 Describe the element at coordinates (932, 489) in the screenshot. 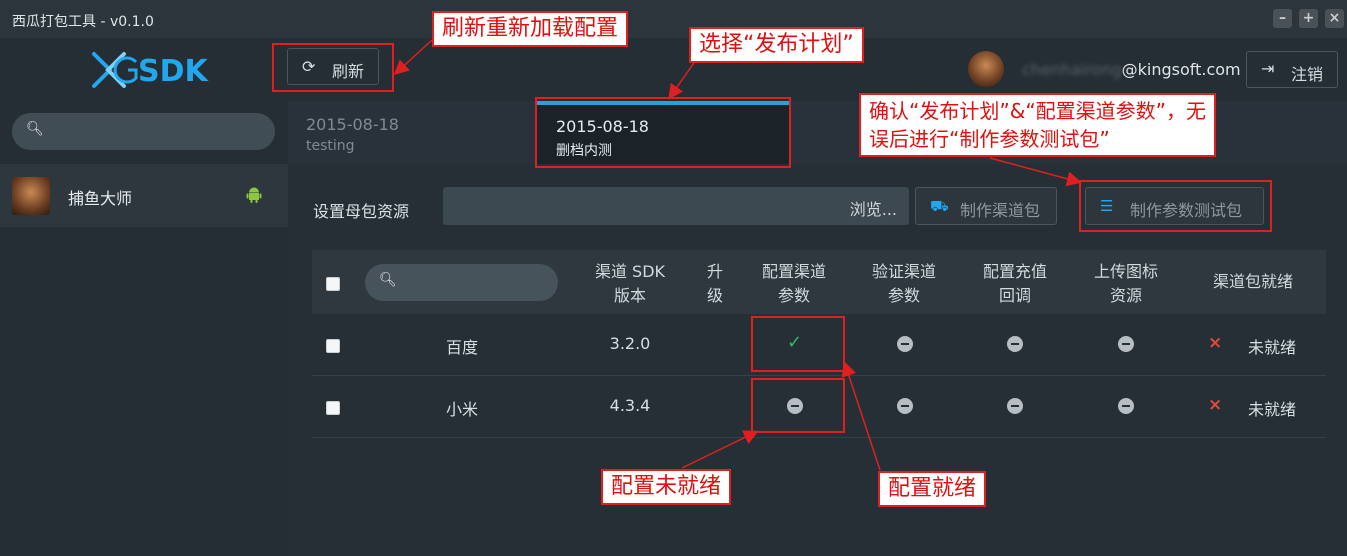

I see `annotation-ready: 配置就绪` at that location.